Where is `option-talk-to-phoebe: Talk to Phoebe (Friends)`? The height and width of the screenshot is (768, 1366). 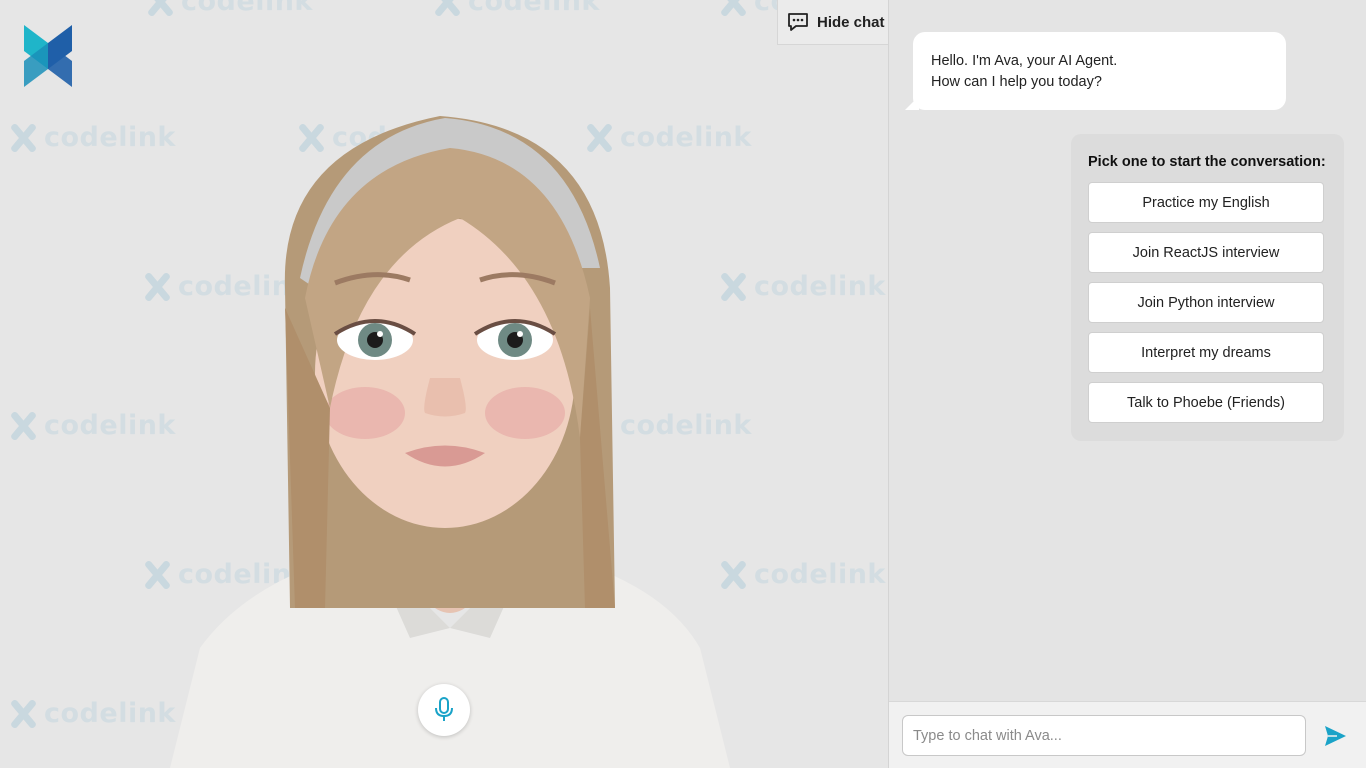
option-talk-to-phoebe: Talk to Phoebe (Friends) is located at coordinates (1206, 402).